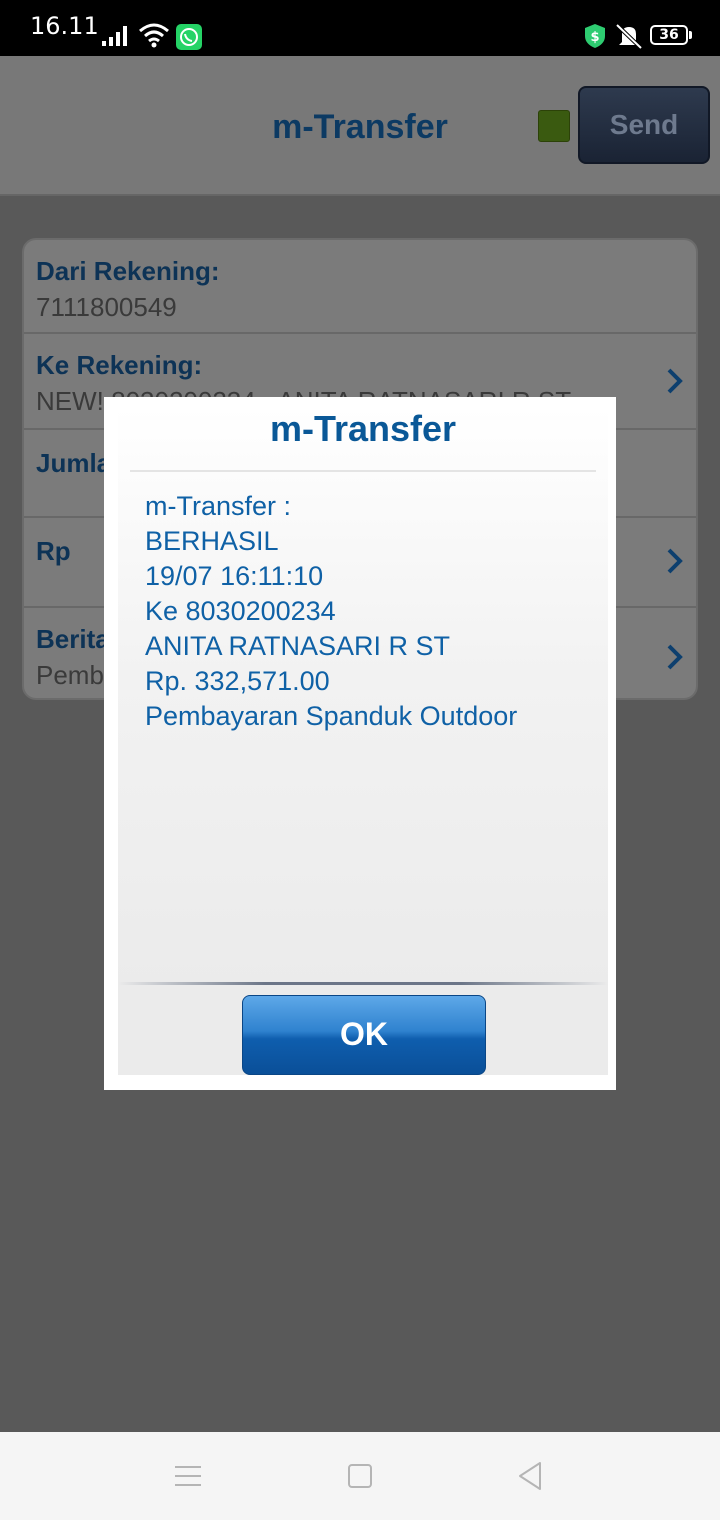 This screenshot has height=1520, width=720. What do you see at coordinates (237, 681) in the screenshot?
I see `dialog-message-line: Rp. 332,571.00` at bounding box center [237, 681].